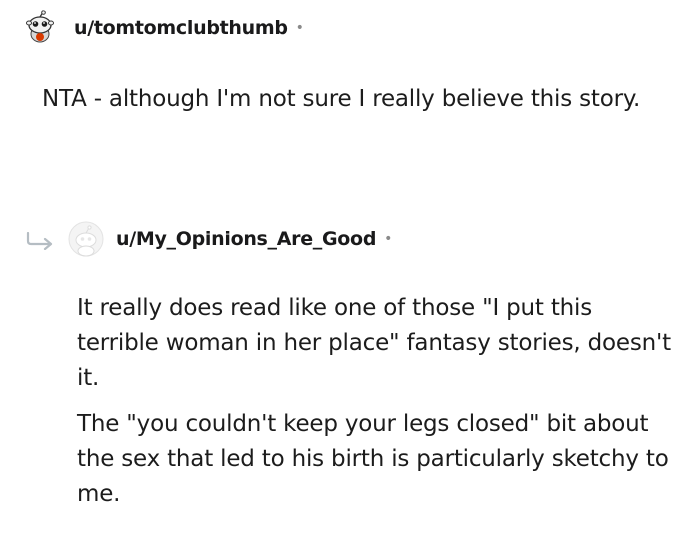  I want to click on snoo-avatar-icon, so click(40, 28).